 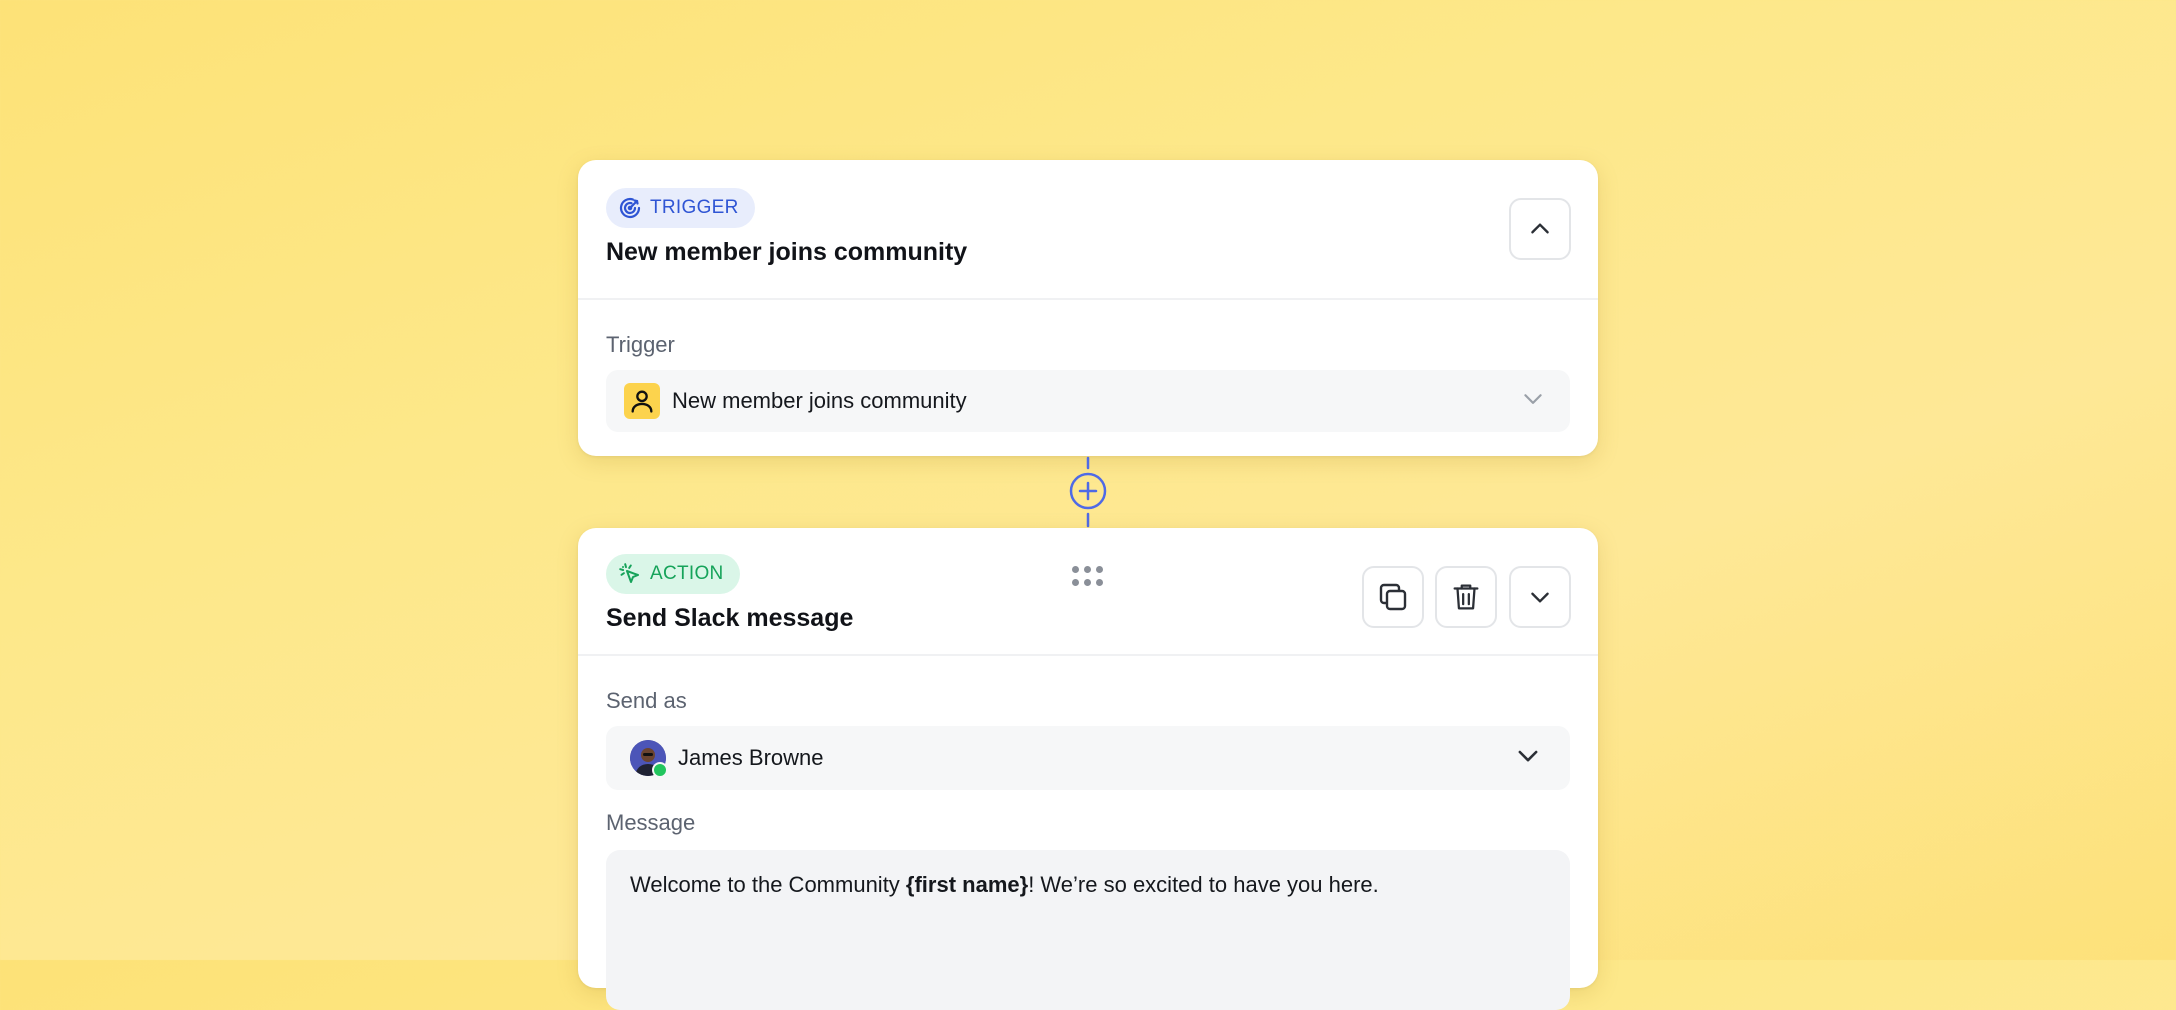 What do you see at coordinates (640, 344) in the screenshot?
I see `trigger-field-label: Trigger` at bounding box center [640, 344].